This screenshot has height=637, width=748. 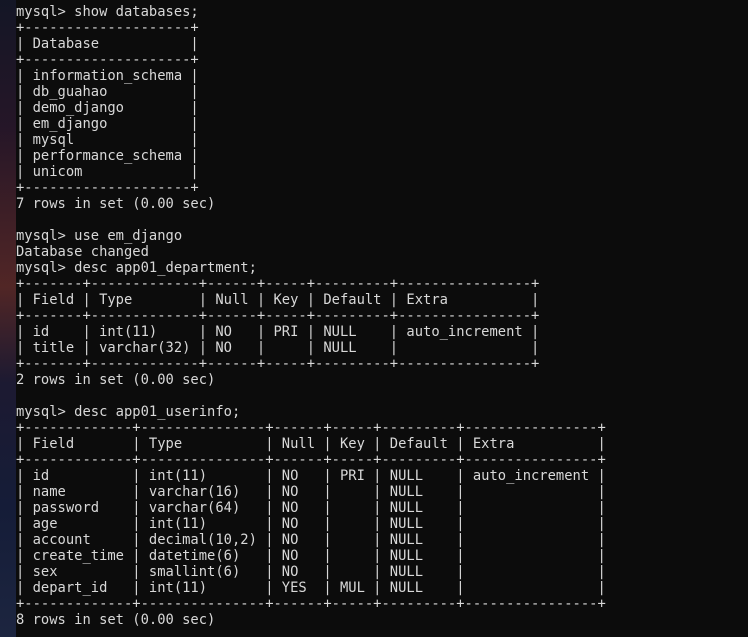 What do you see at coordinates (107, 156) in the screenshot?
I see `terminal-line: | performance_schema |` at bounding box center [107, 156].